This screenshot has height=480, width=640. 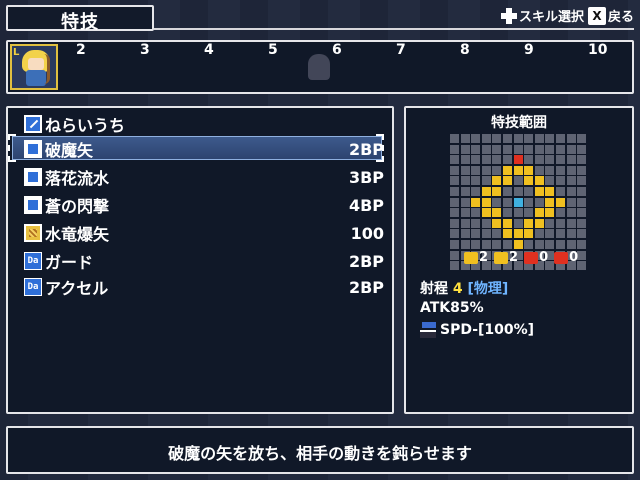 I want to click on party-slot-9: 9, so click(x=529, y=50).